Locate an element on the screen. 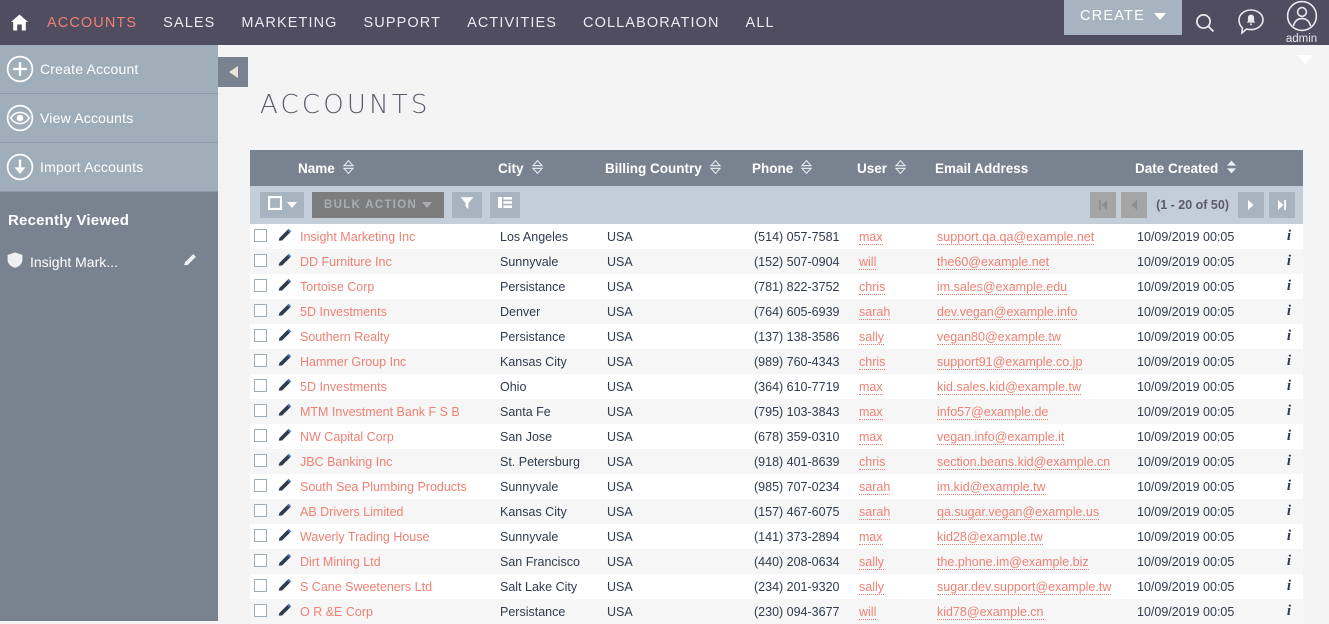  email-link: dev.vegan@example.info is located at coordinates (1007, 312).